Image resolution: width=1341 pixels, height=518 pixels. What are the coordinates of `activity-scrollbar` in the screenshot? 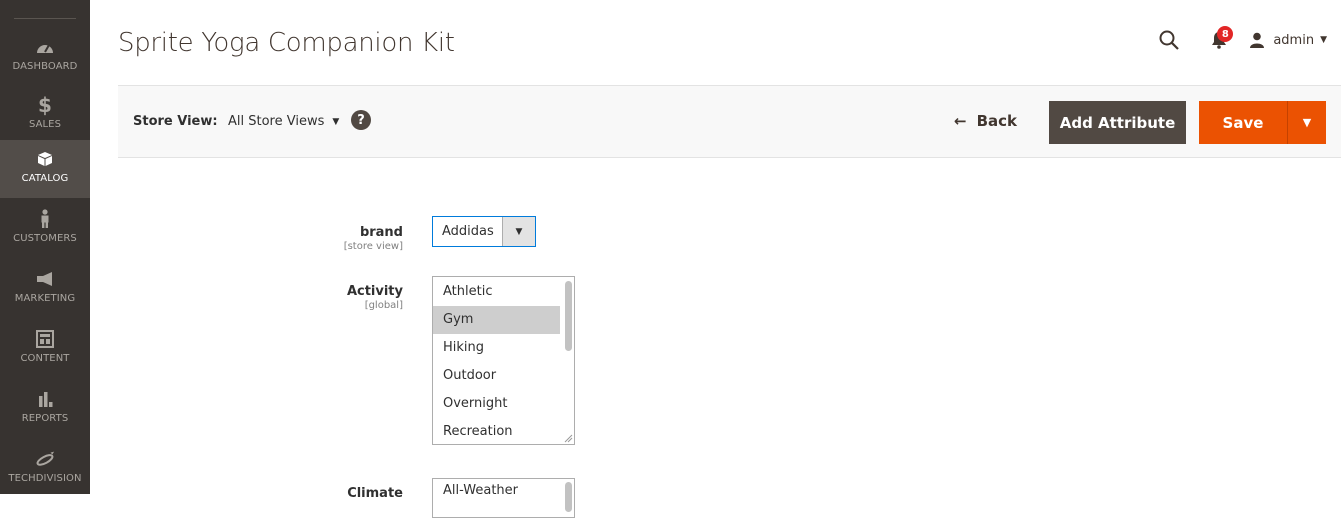 It's located at (568, 316).